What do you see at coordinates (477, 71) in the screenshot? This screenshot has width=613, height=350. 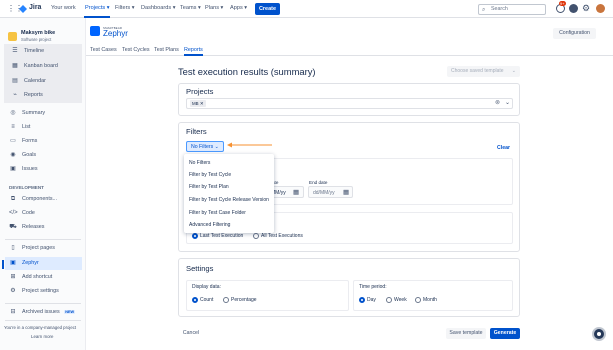 I see `saved-template-placeholder: Choose saved template` at bounding box center [477, 71].